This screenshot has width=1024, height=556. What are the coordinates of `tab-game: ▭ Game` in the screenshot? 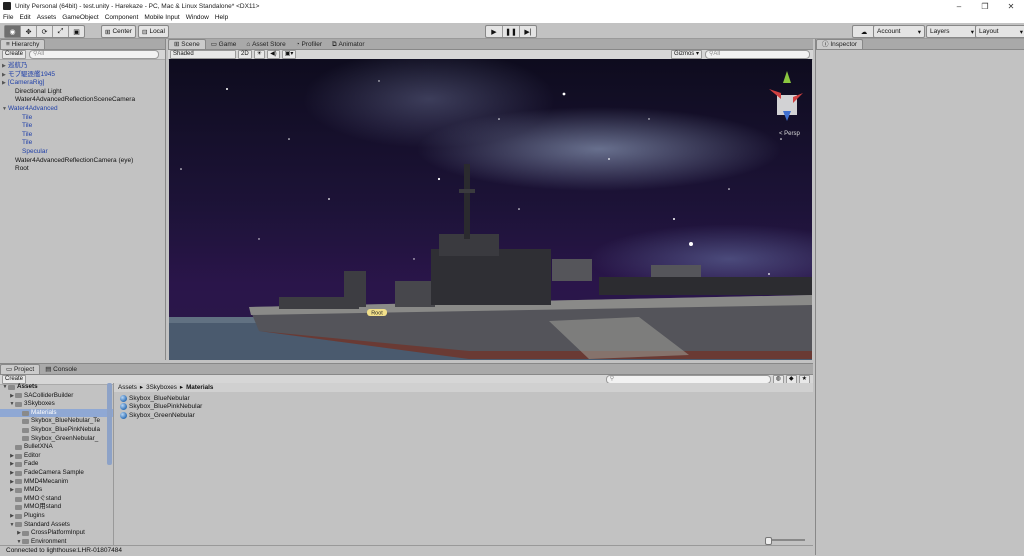 It's located at (224, 44).